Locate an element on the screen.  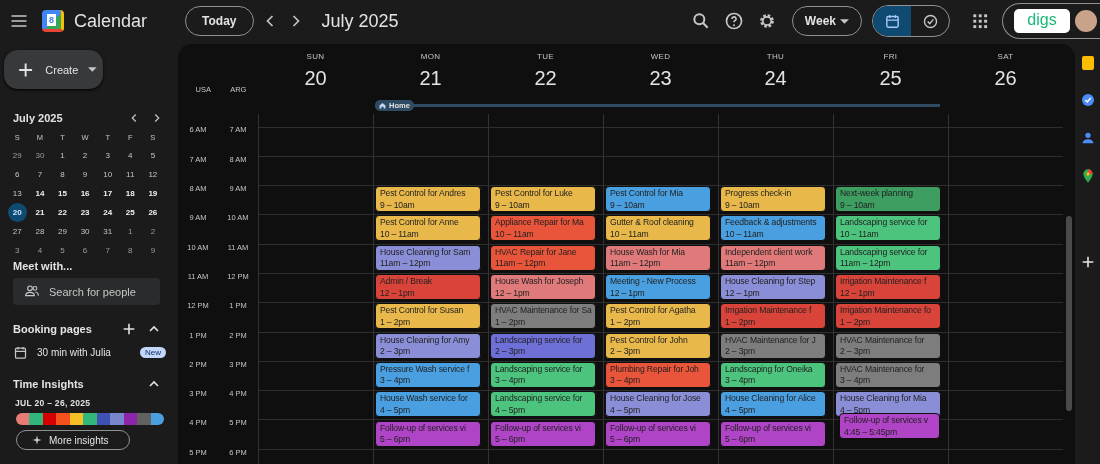
help-icon is located at coordinates (733, 21).